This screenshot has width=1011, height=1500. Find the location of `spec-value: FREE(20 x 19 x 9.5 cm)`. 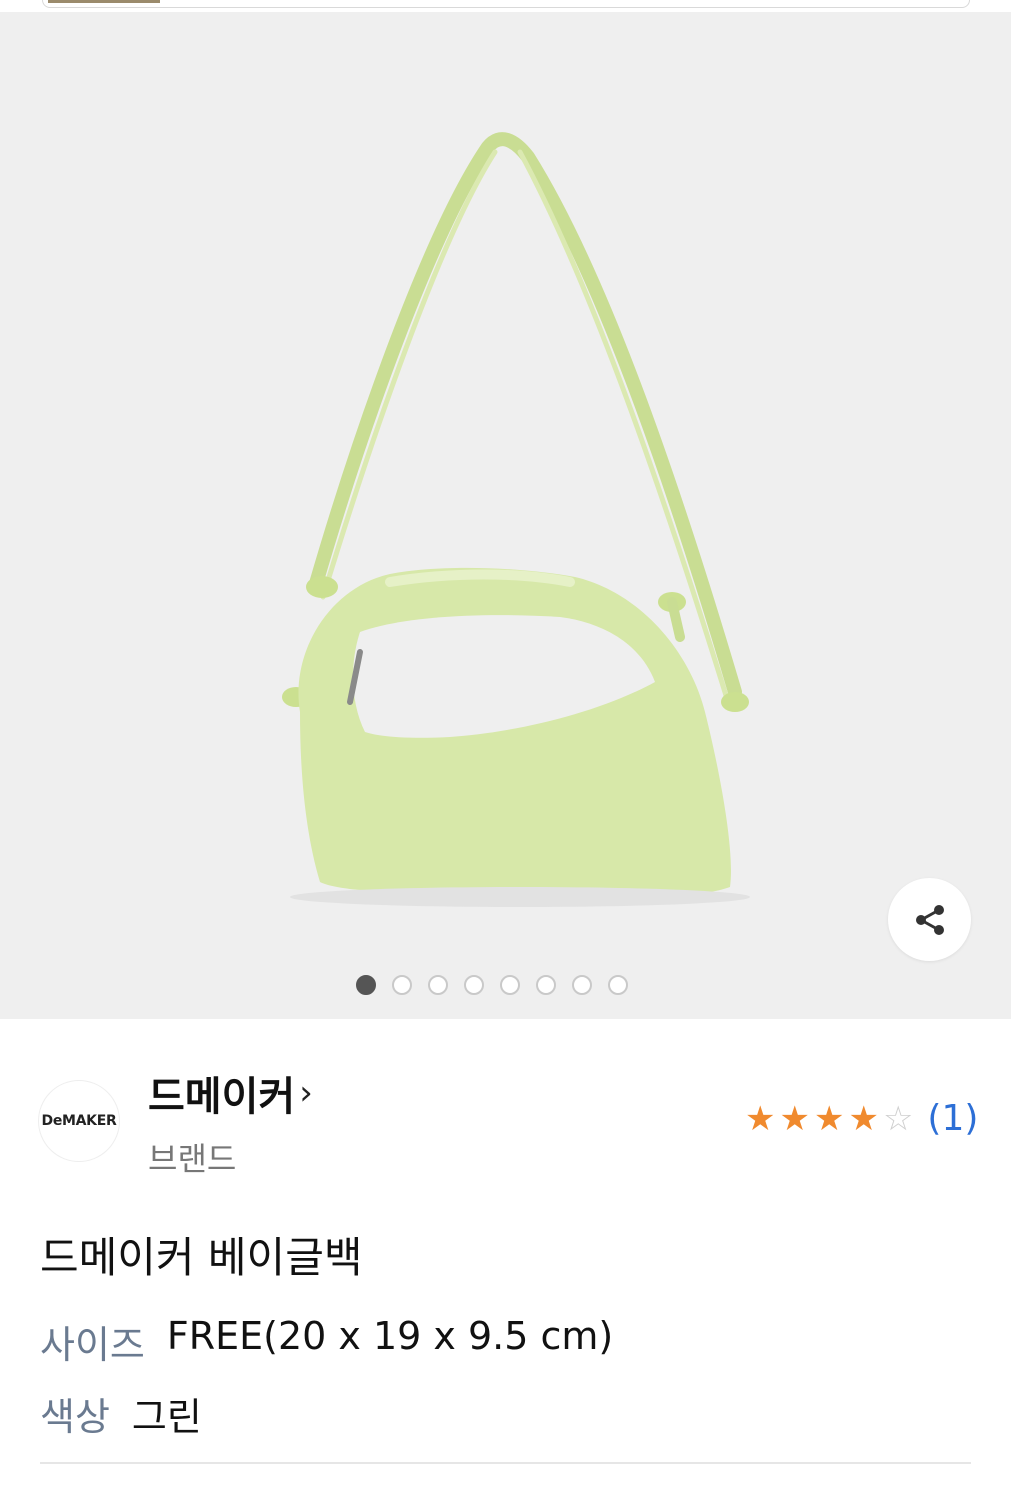

spec-value: FREE(20 x 19 x 9.5 cm) is located at coordinates (390, 1336).